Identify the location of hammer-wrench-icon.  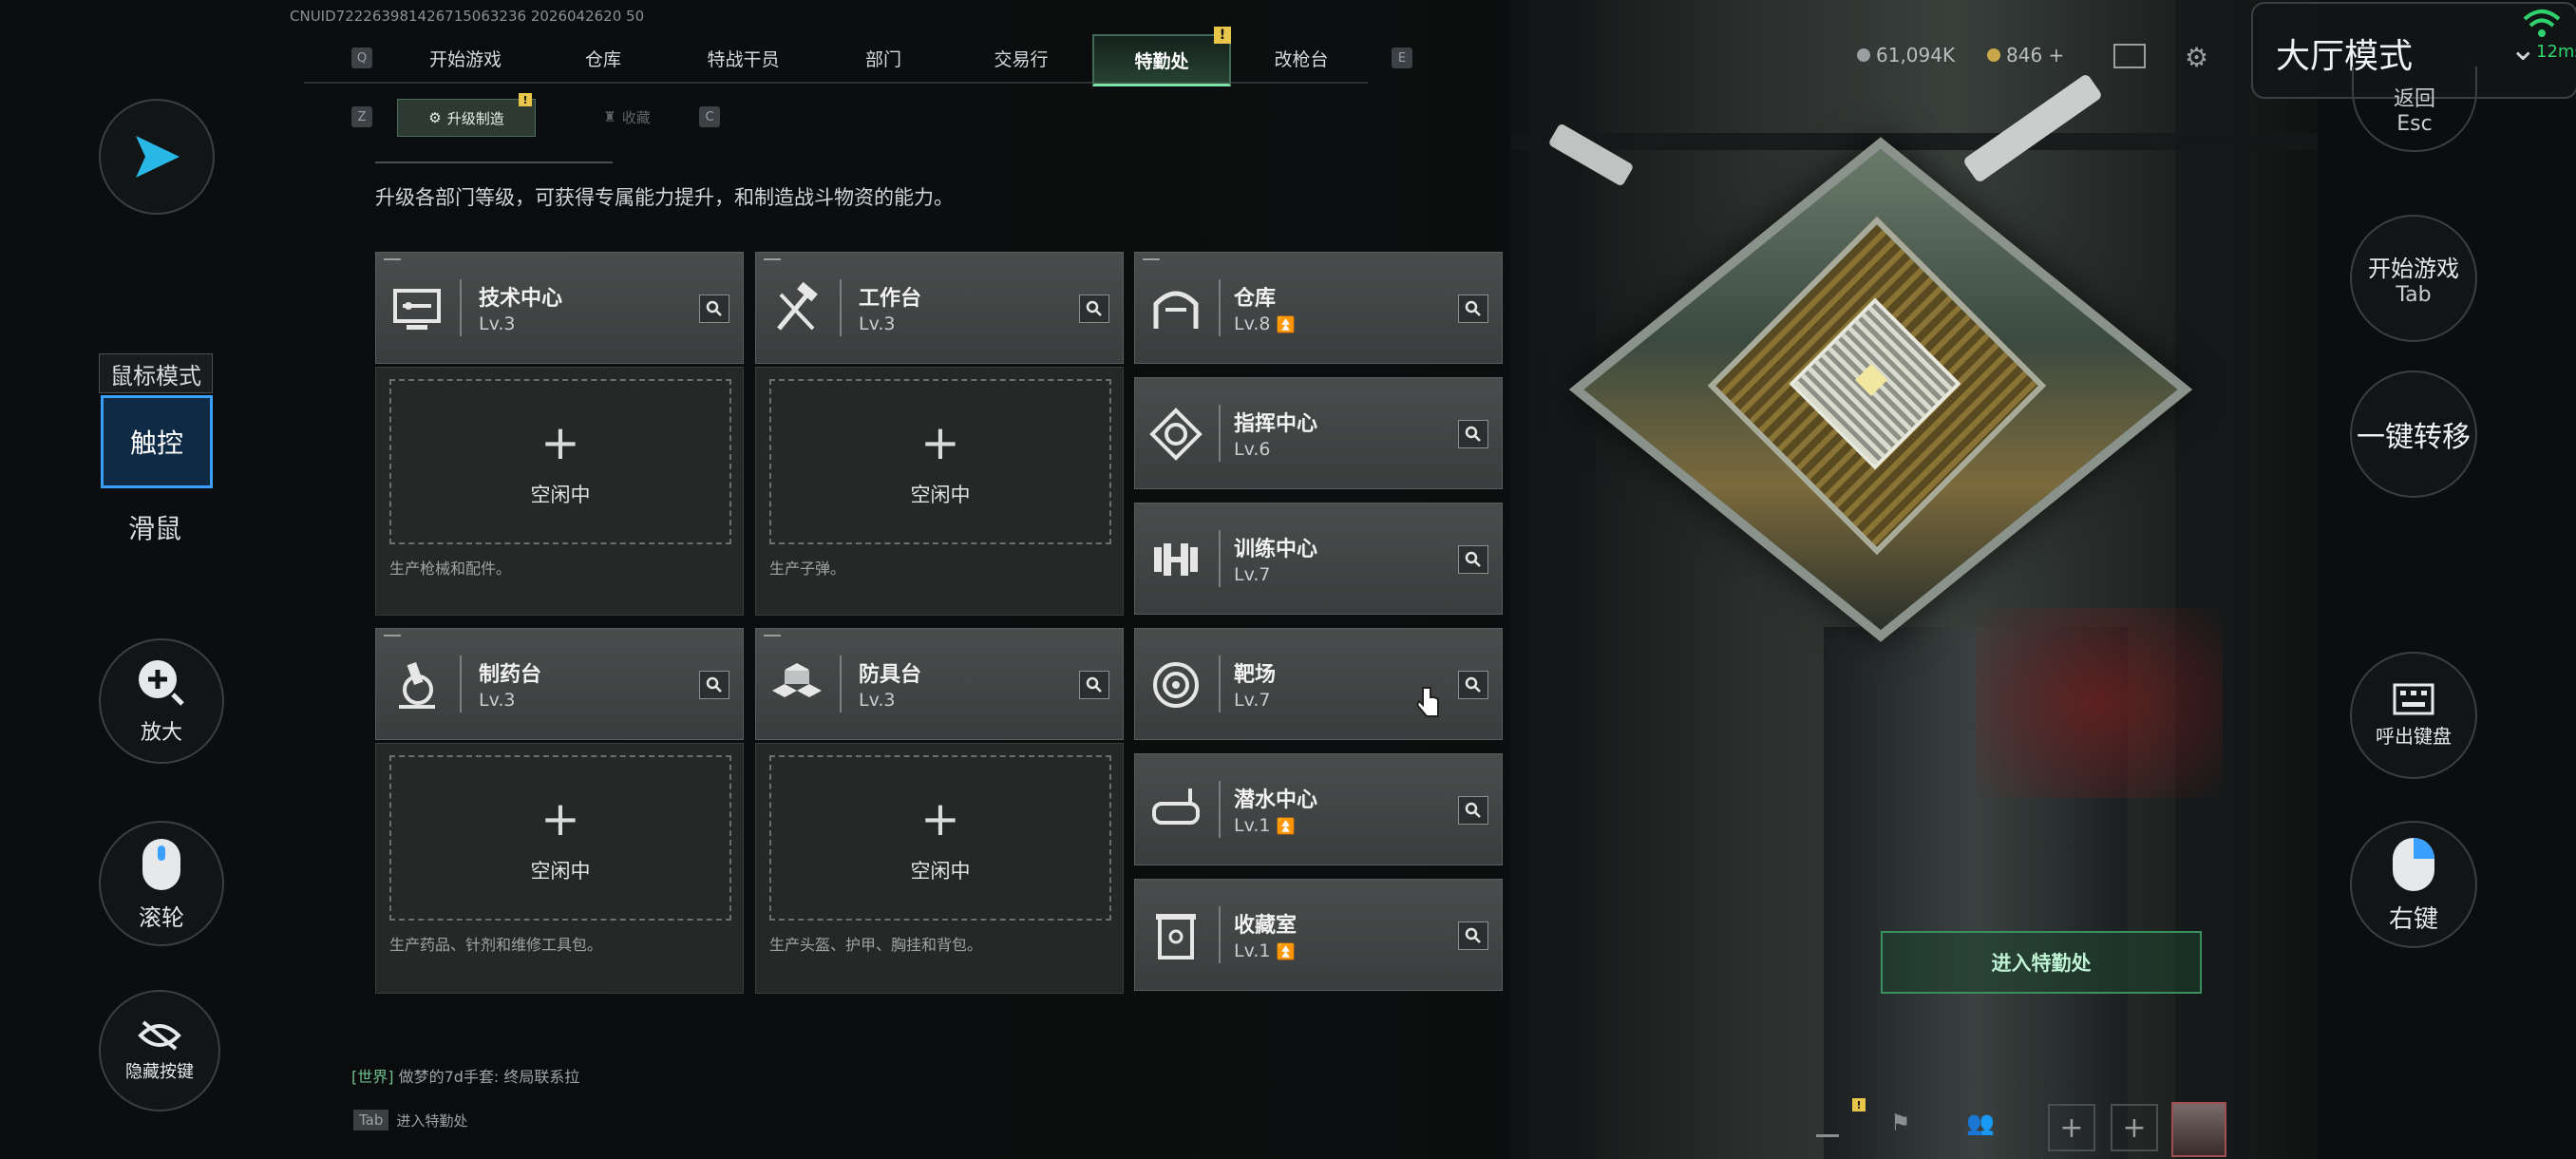
(797, 306).